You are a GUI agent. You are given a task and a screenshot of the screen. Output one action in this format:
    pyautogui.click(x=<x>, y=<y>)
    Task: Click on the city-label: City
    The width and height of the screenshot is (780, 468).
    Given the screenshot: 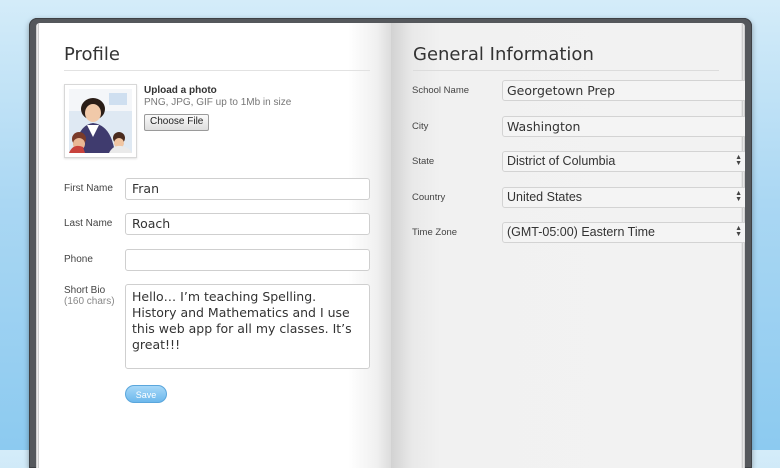 What is the action you would take?
    pyautogui.click(x=420, y=126)
    